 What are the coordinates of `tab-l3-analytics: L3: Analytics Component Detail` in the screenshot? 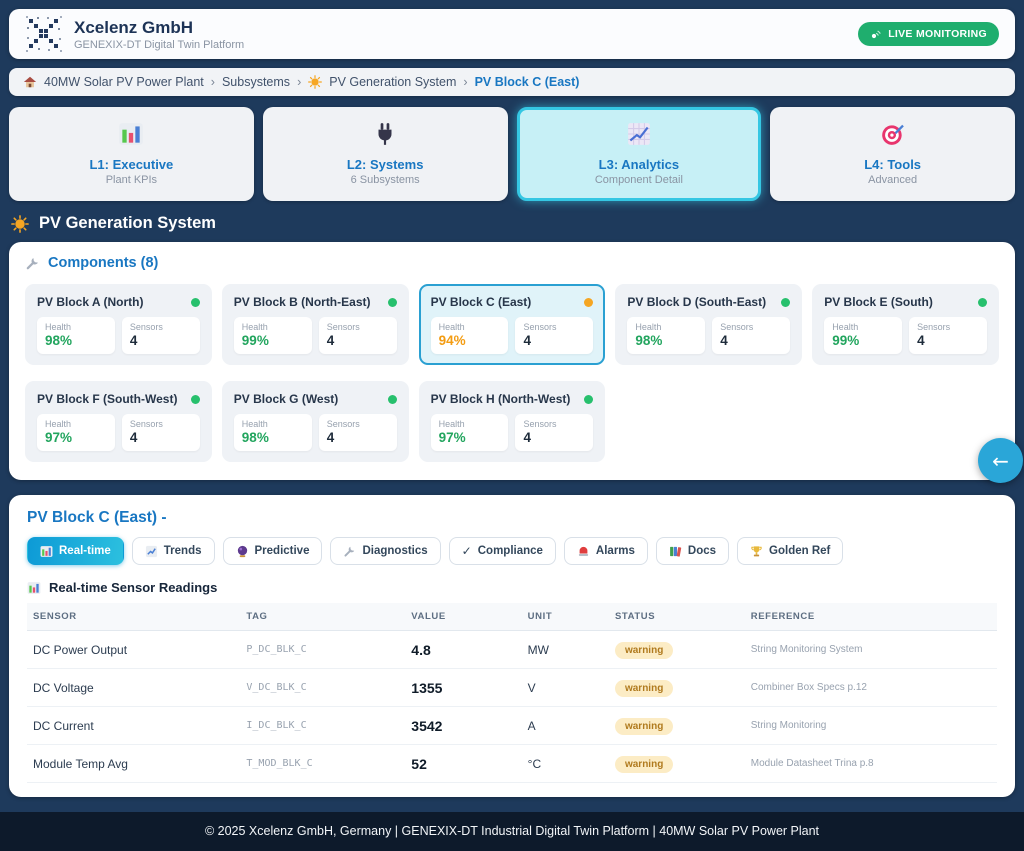 It's located at (639, 154).